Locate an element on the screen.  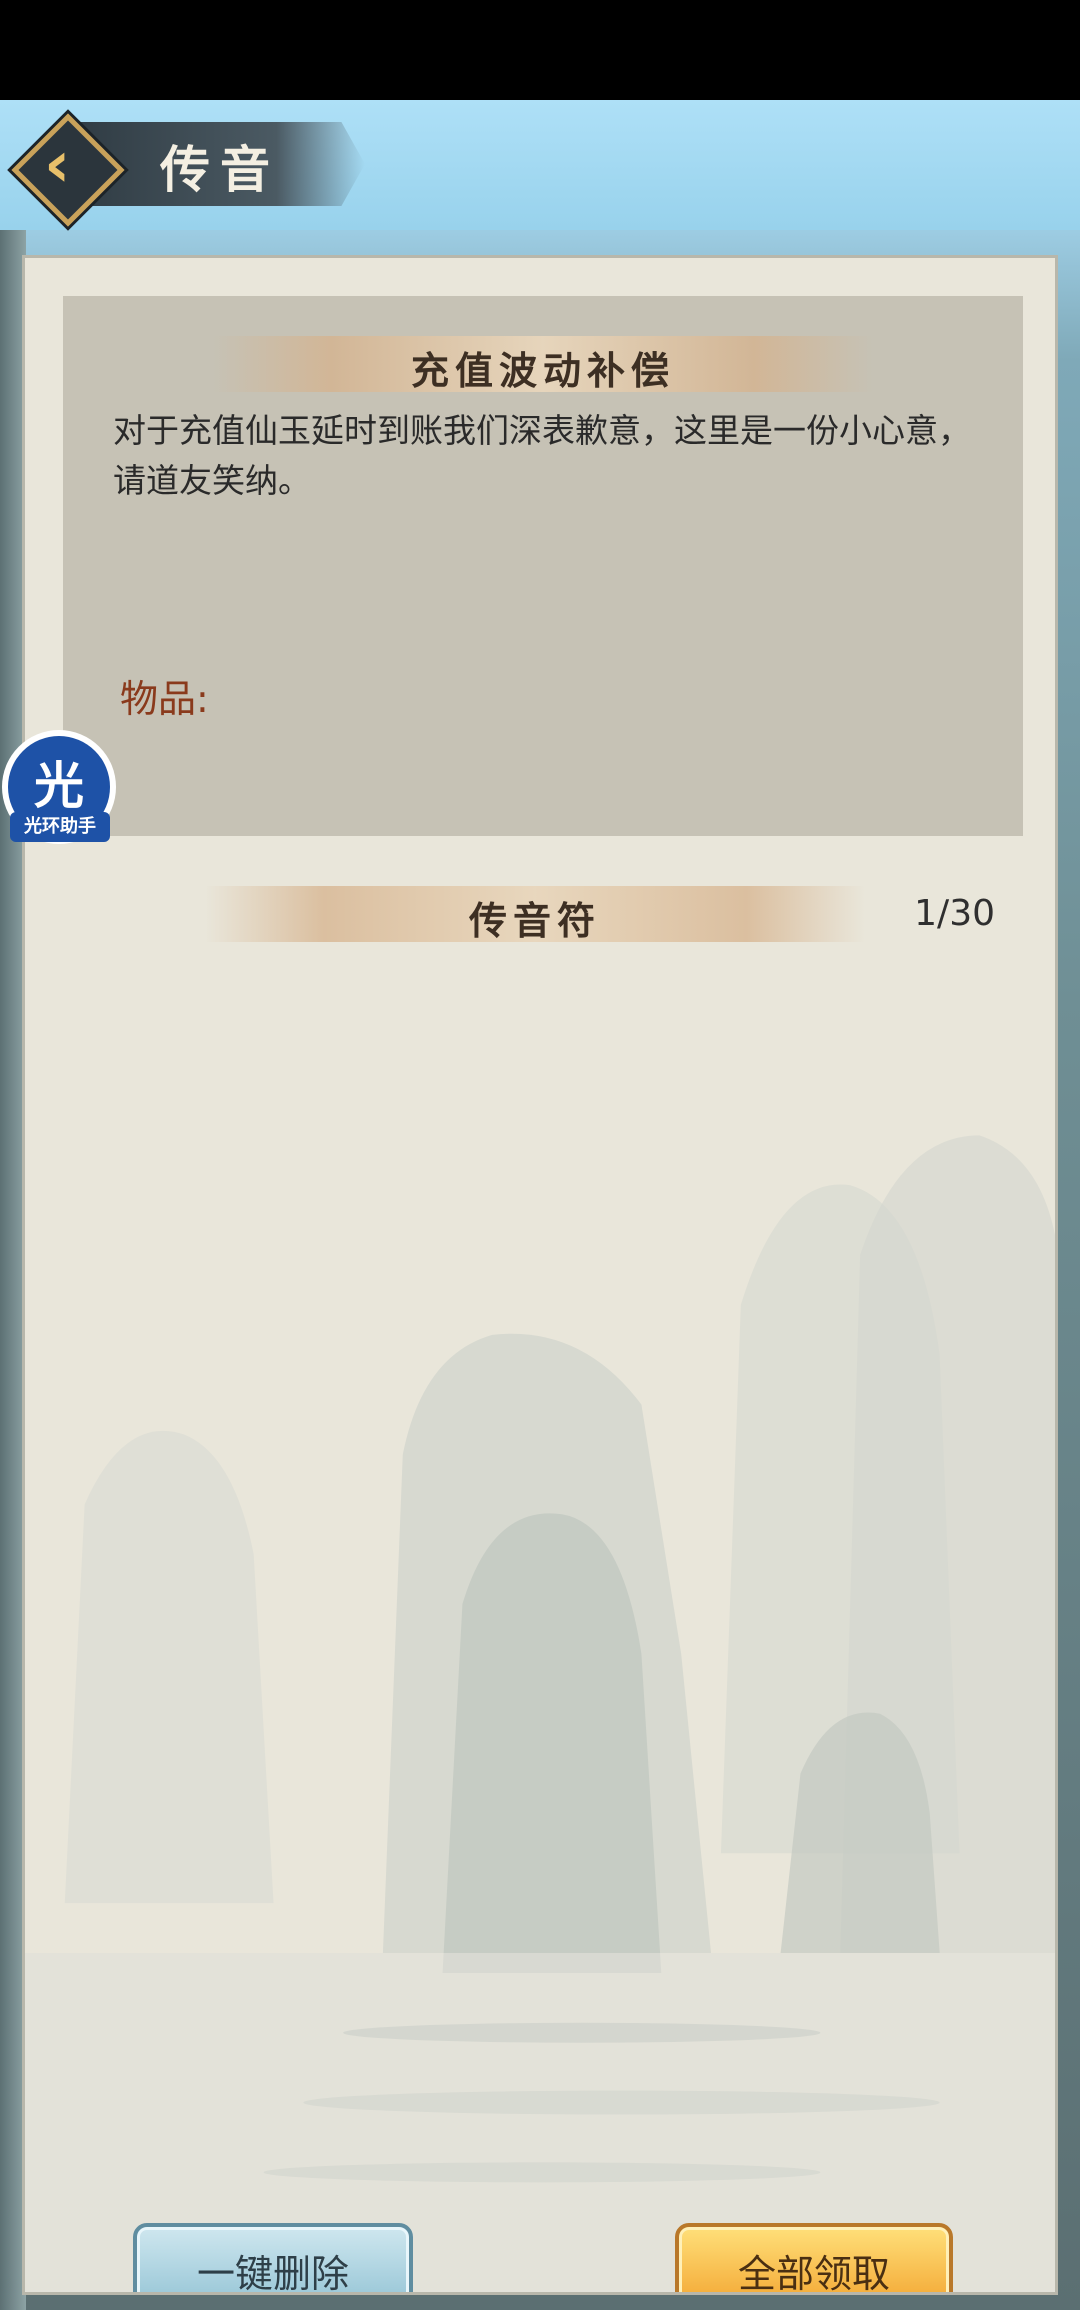
back-button: ‹ is located at coordinates (68, 170).